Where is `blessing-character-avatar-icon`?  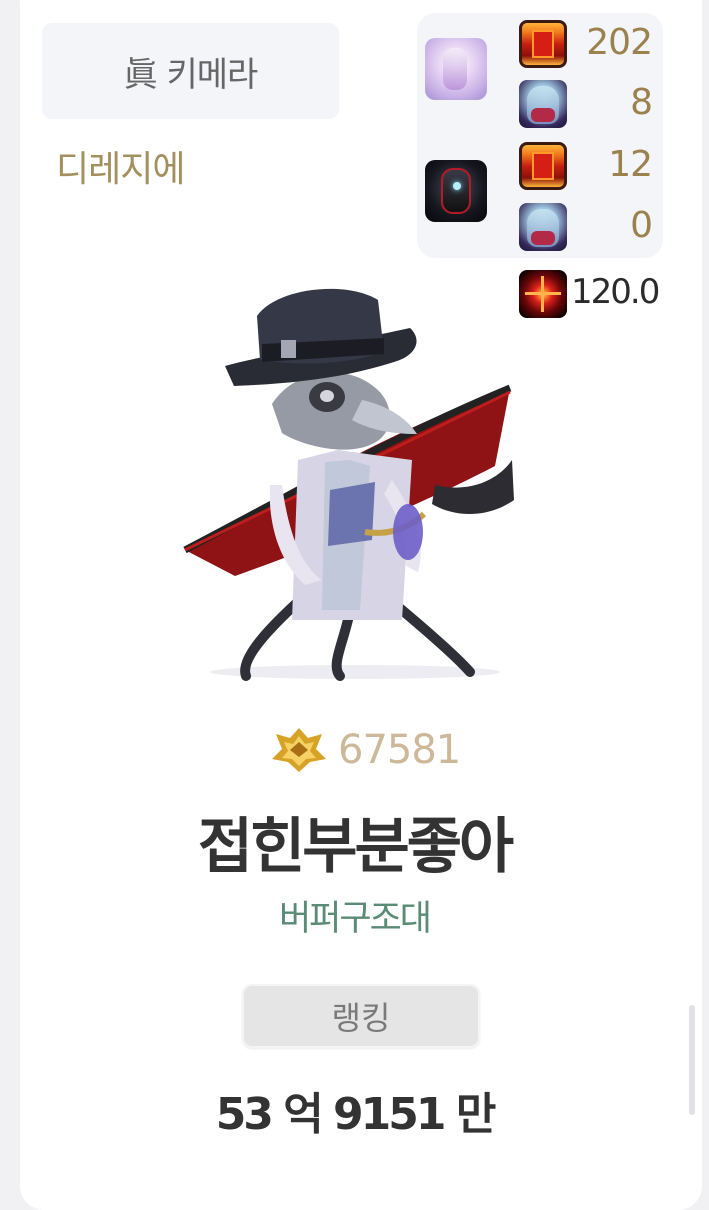 blessing-character-avatar-icon is located at coordinates (456, 69).